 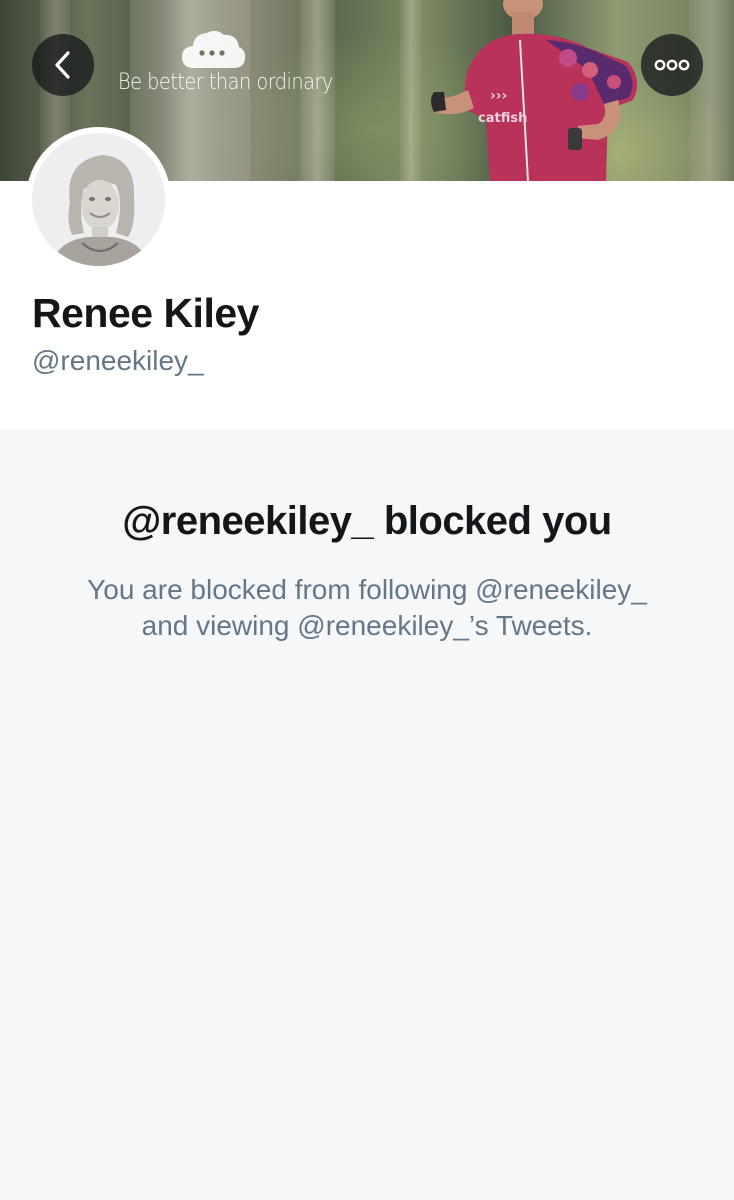 I want to click on avatar-portrait, so click(x=98, y=199).